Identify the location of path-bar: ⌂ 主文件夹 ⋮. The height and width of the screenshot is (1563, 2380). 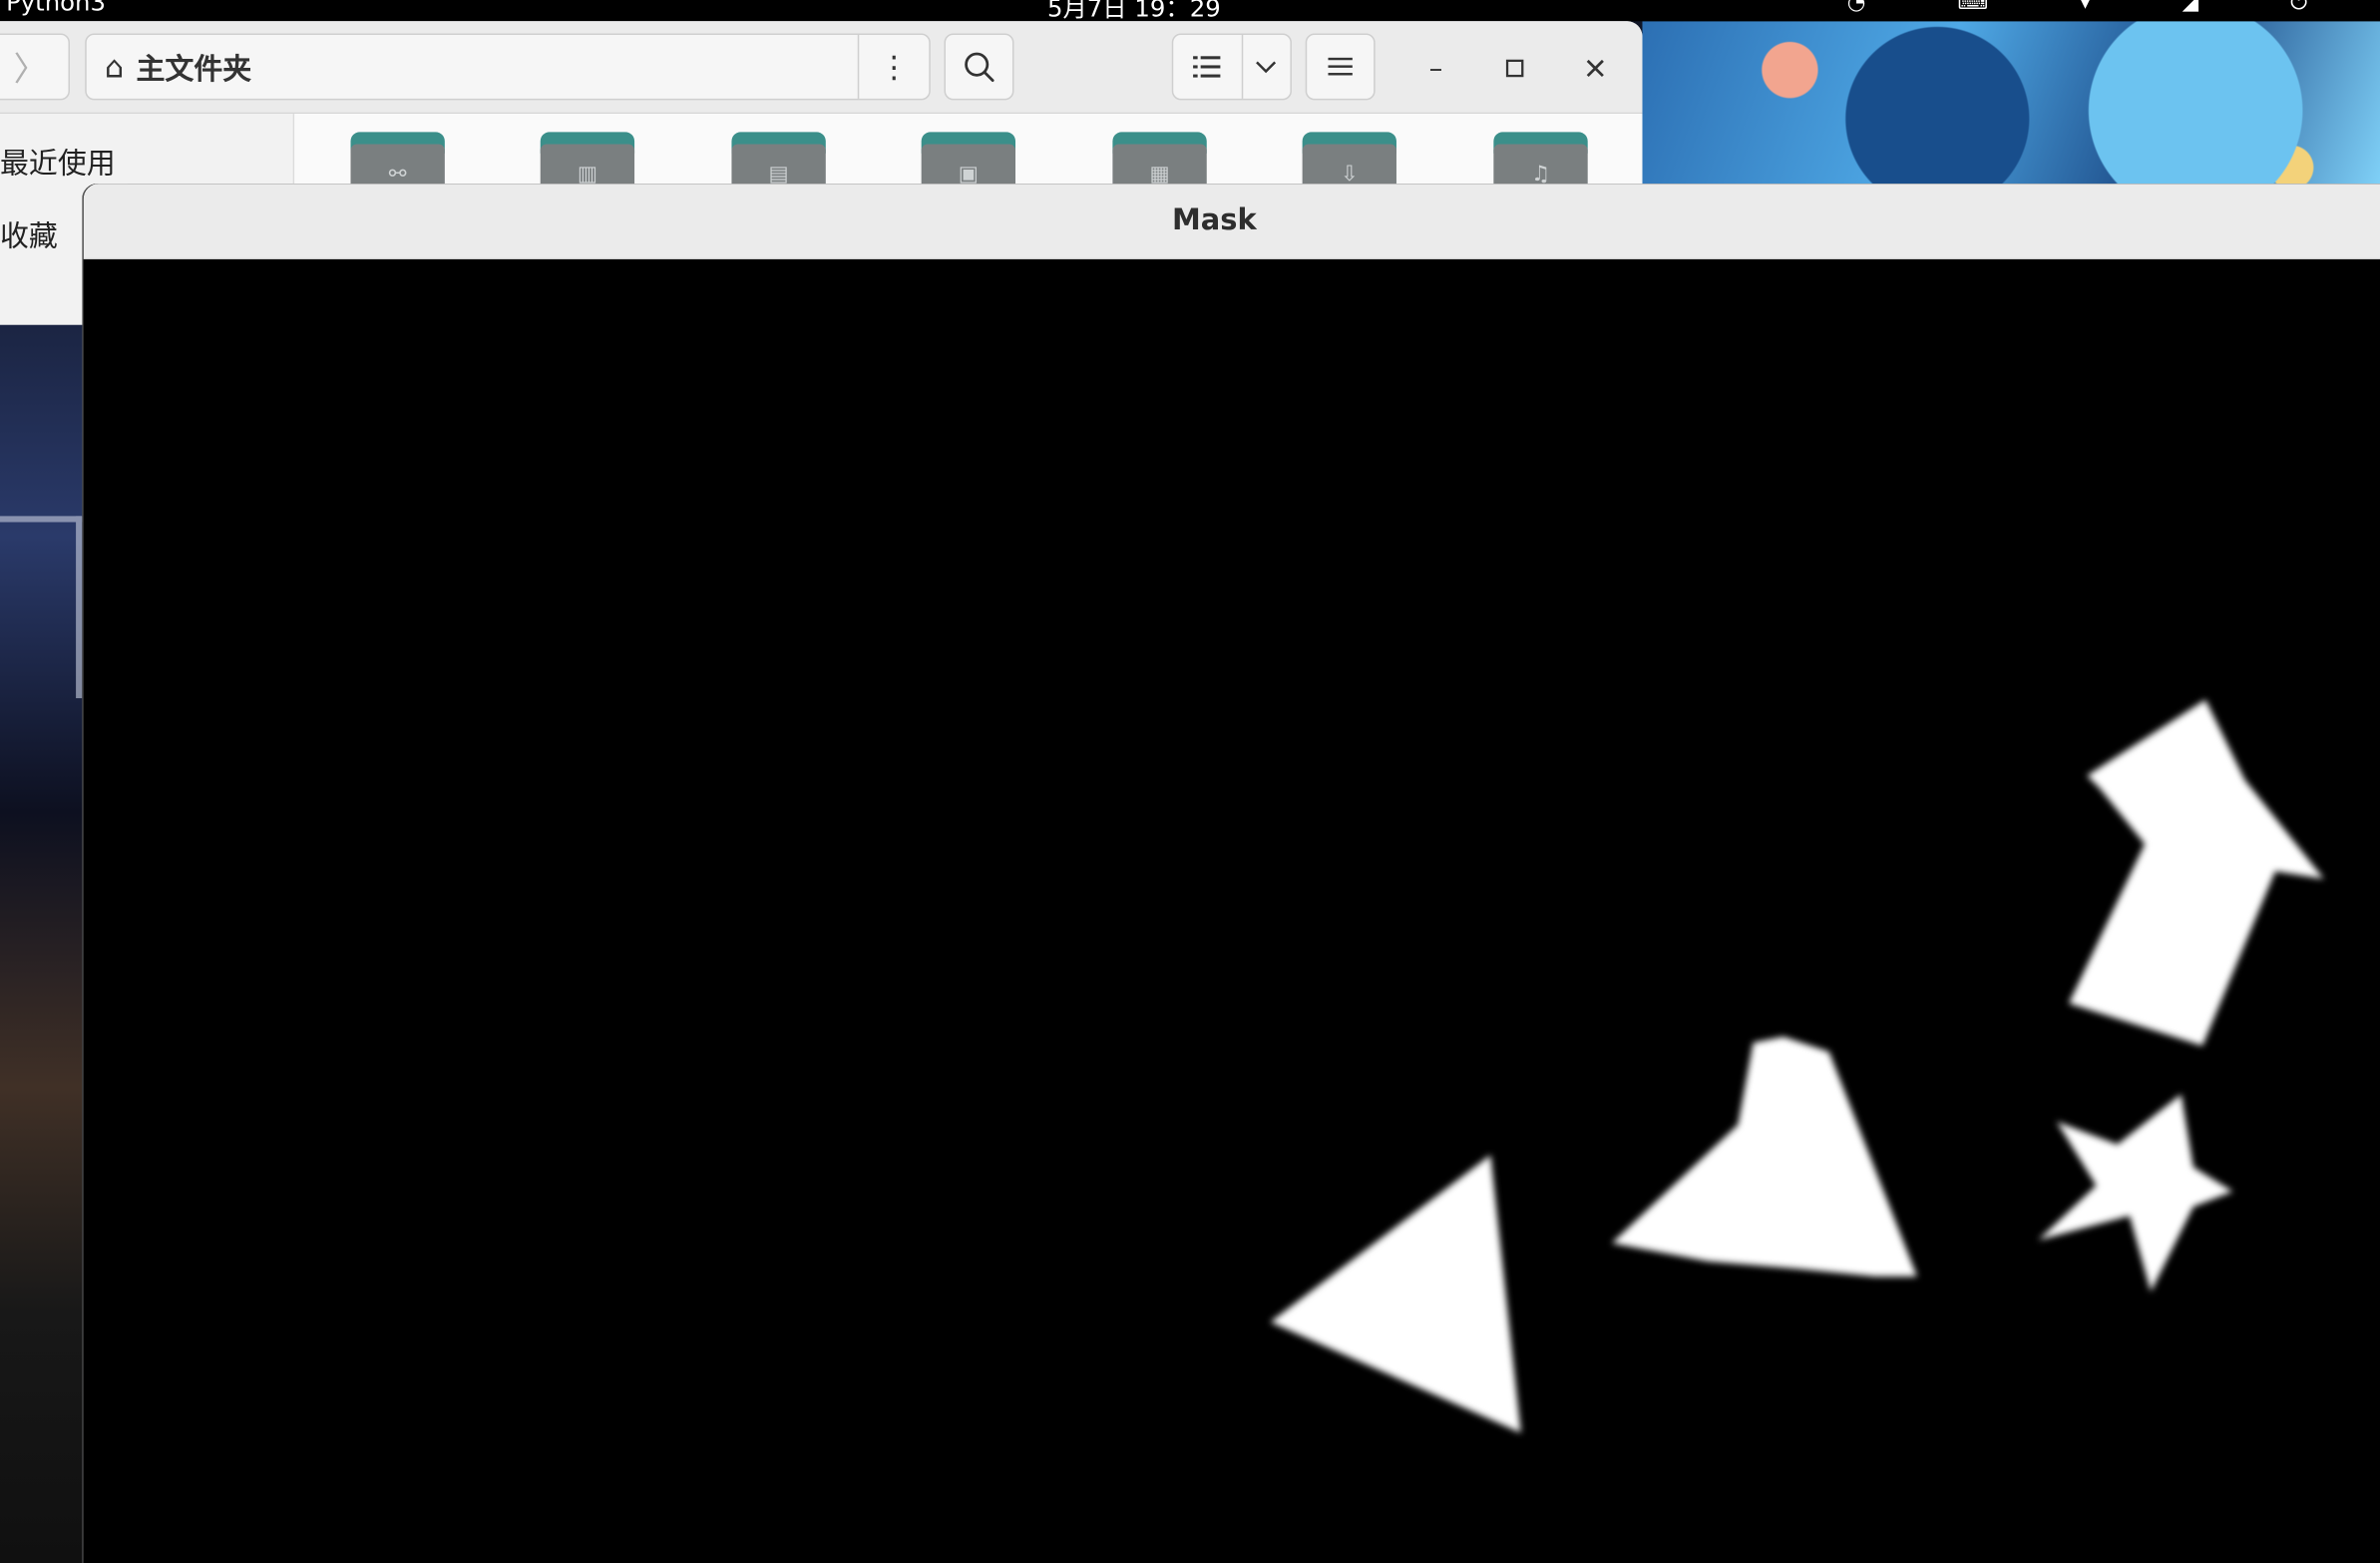
(508, 67).